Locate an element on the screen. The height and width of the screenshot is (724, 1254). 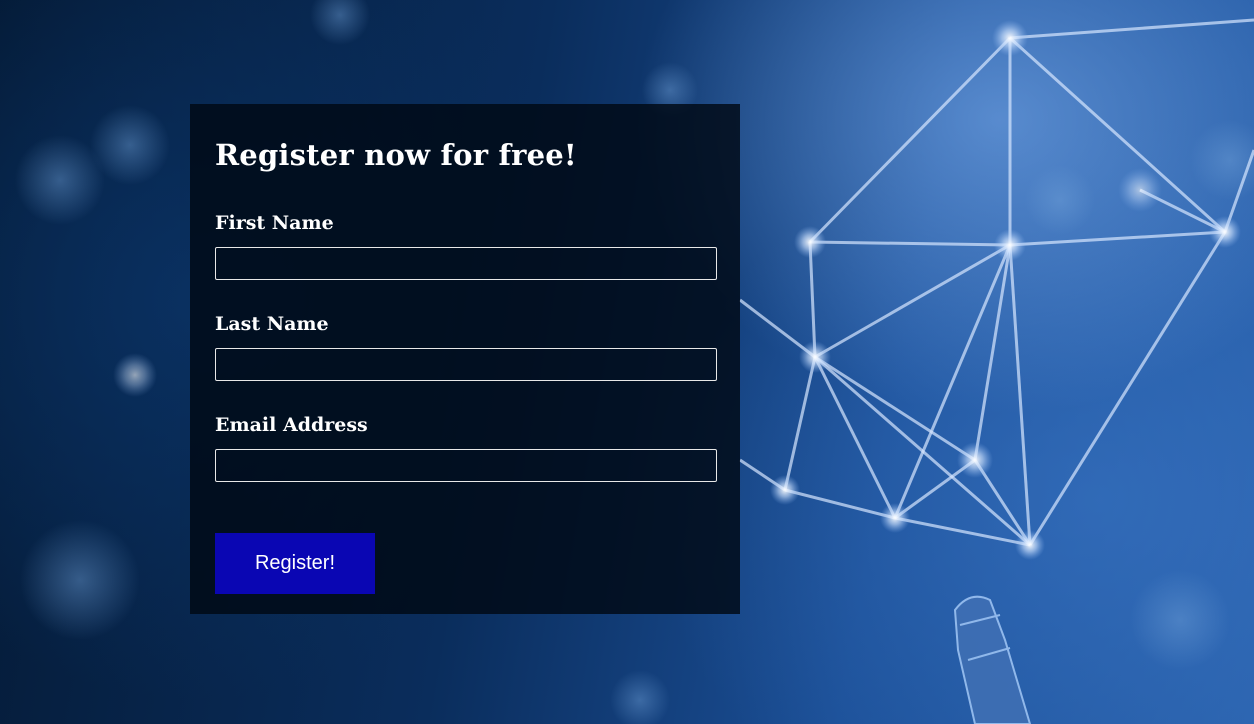
email-input is located at coordinates (466, 465).